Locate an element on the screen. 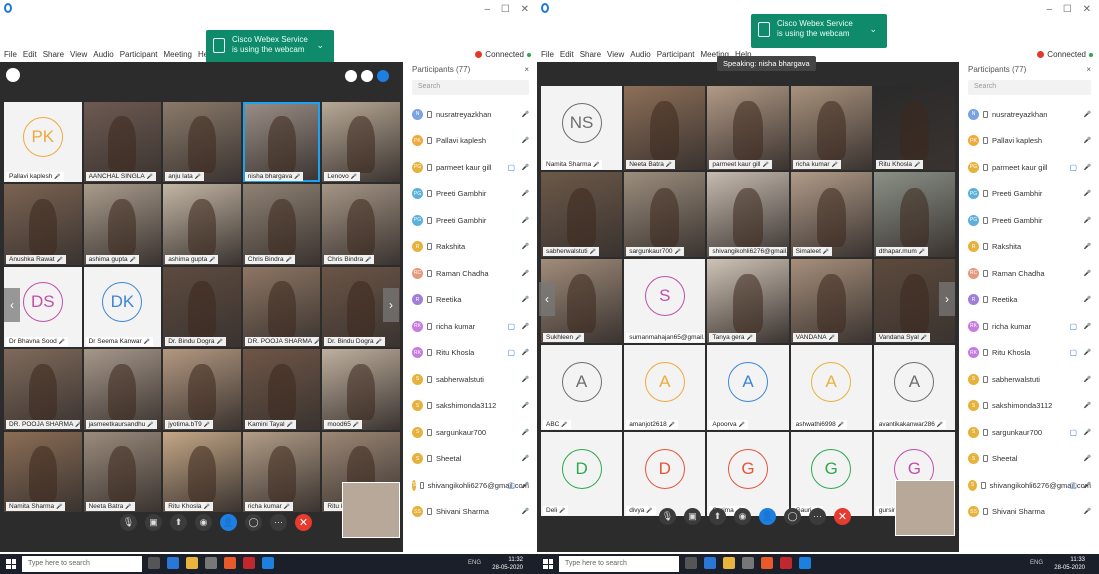 The height and width of the screenshot is (574, 1099). video-tile: Simaleet 🎤 is located at coordinates (831, 214).